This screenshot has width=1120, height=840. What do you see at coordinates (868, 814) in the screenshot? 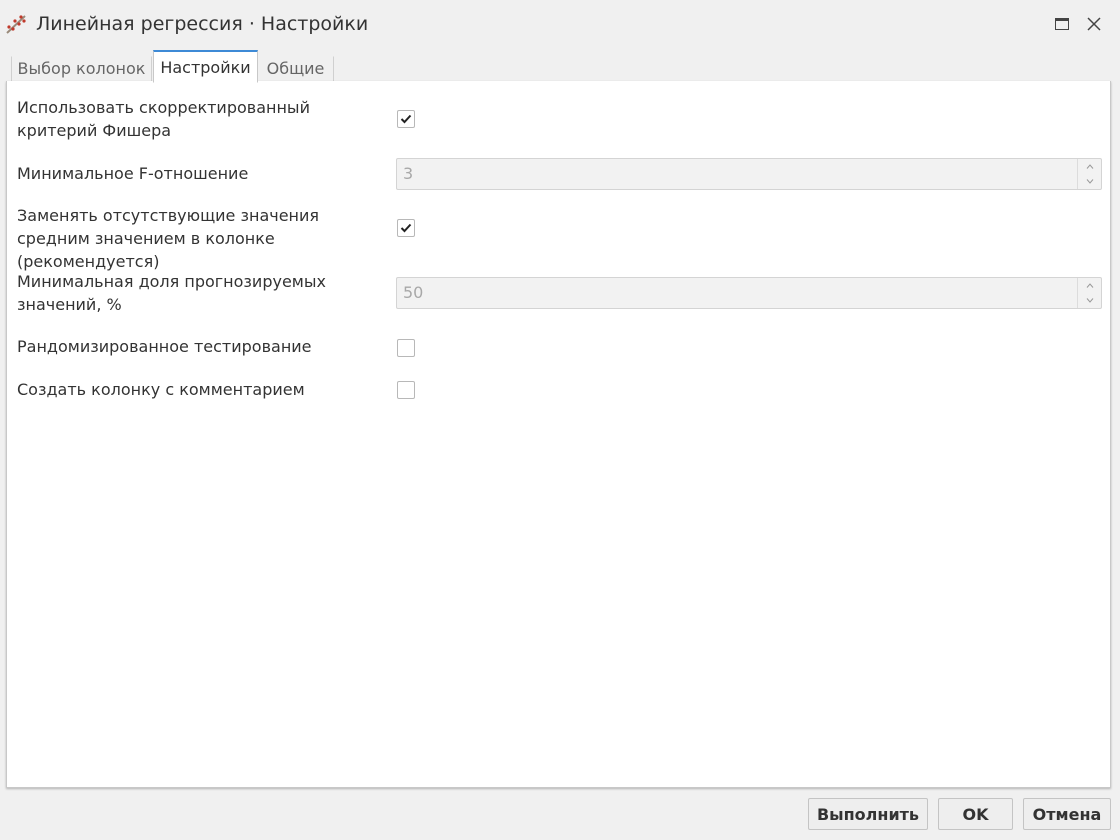
I see `run-button: Выполнить` at bounding box center [868, 814].